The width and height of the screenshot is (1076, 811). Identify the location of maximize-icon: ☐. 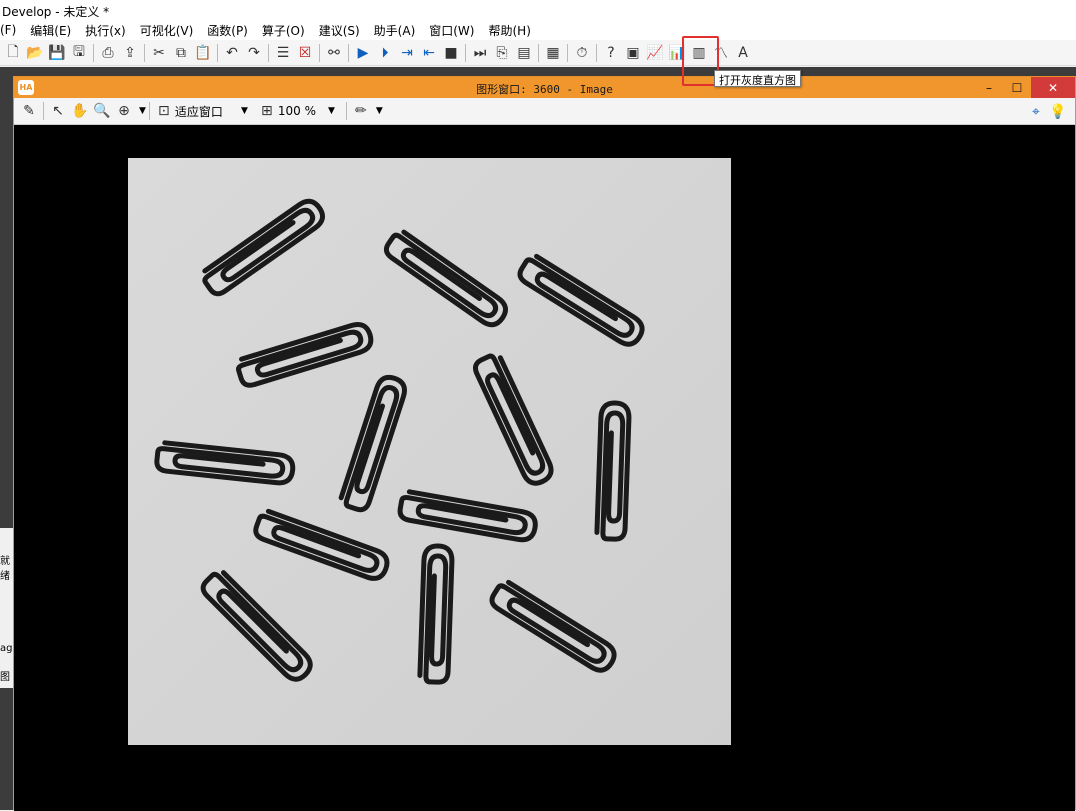
(1017, 87).